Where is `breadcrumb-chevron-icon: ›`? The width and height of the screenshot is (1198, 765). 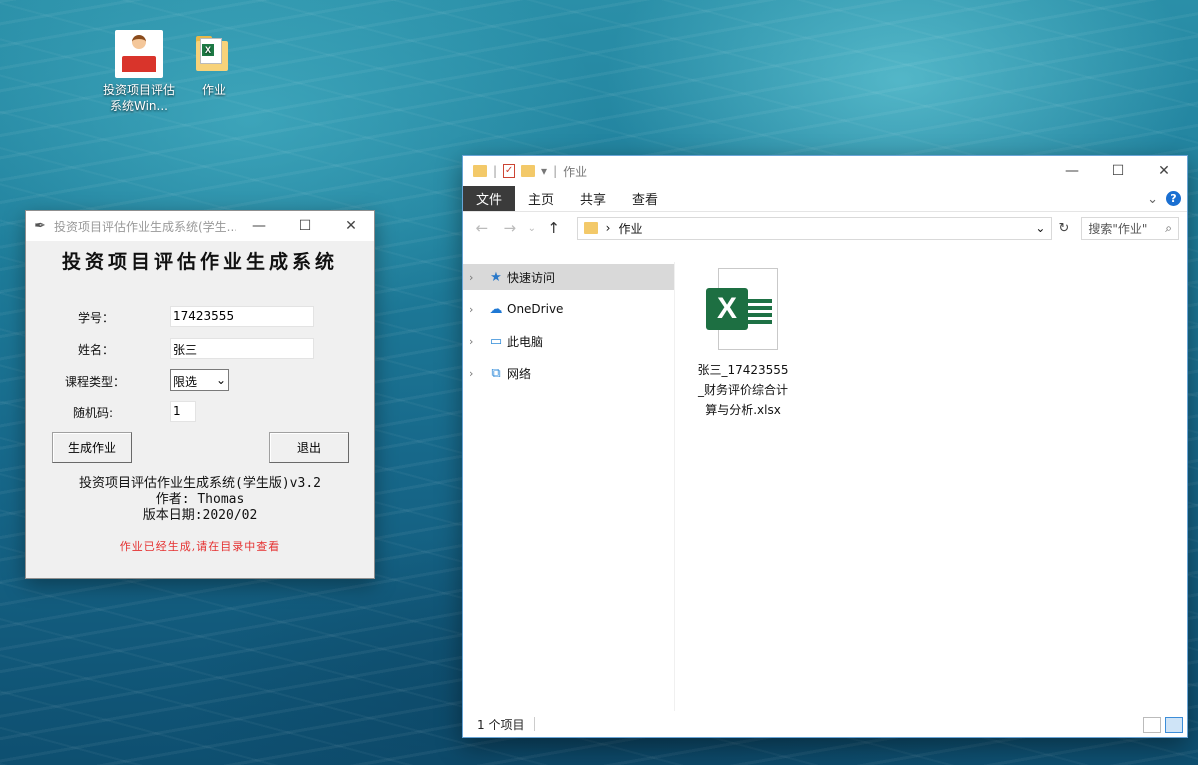
breadcrumb-chevron-icon: › is located at coordinates (608, 228).